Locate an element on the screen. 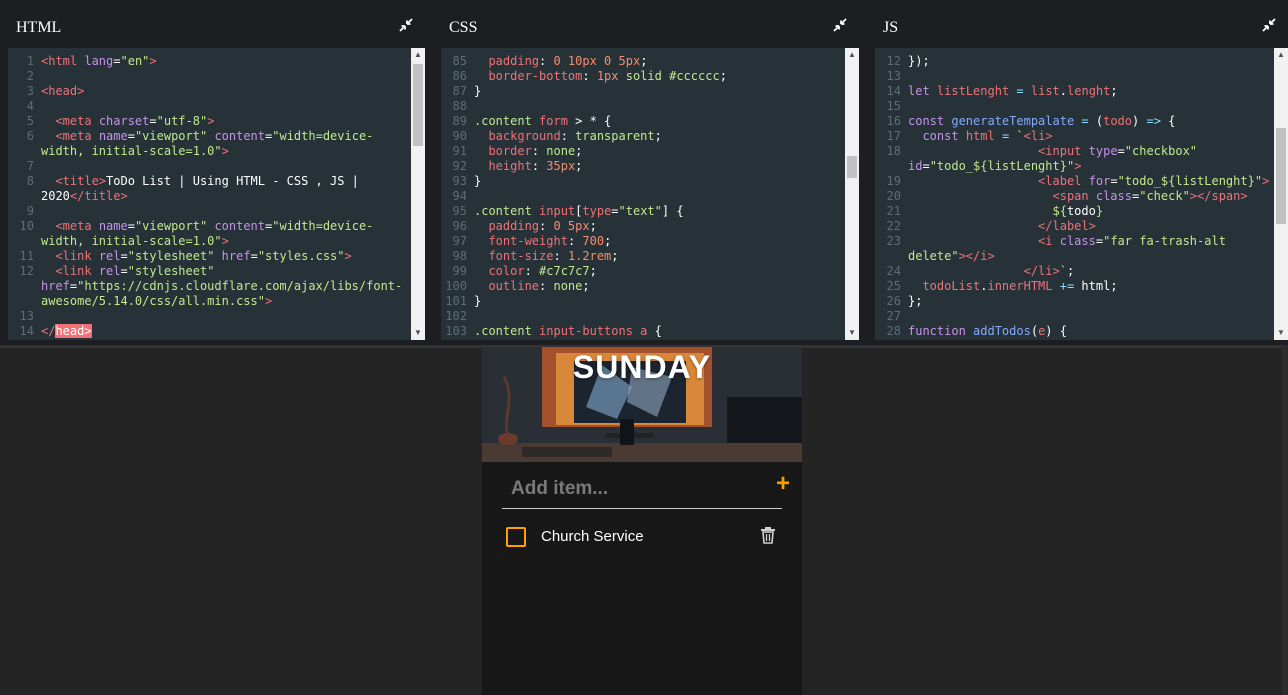  code-line: 97 font-weight: 700; is located at coordinates (643, 241).